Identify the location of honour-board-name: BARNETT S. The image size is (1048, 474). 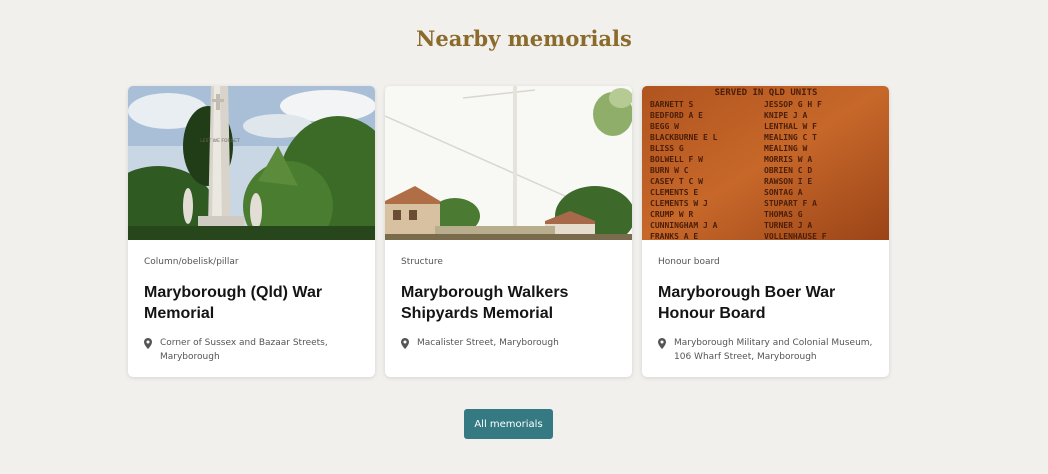
(672, 104).